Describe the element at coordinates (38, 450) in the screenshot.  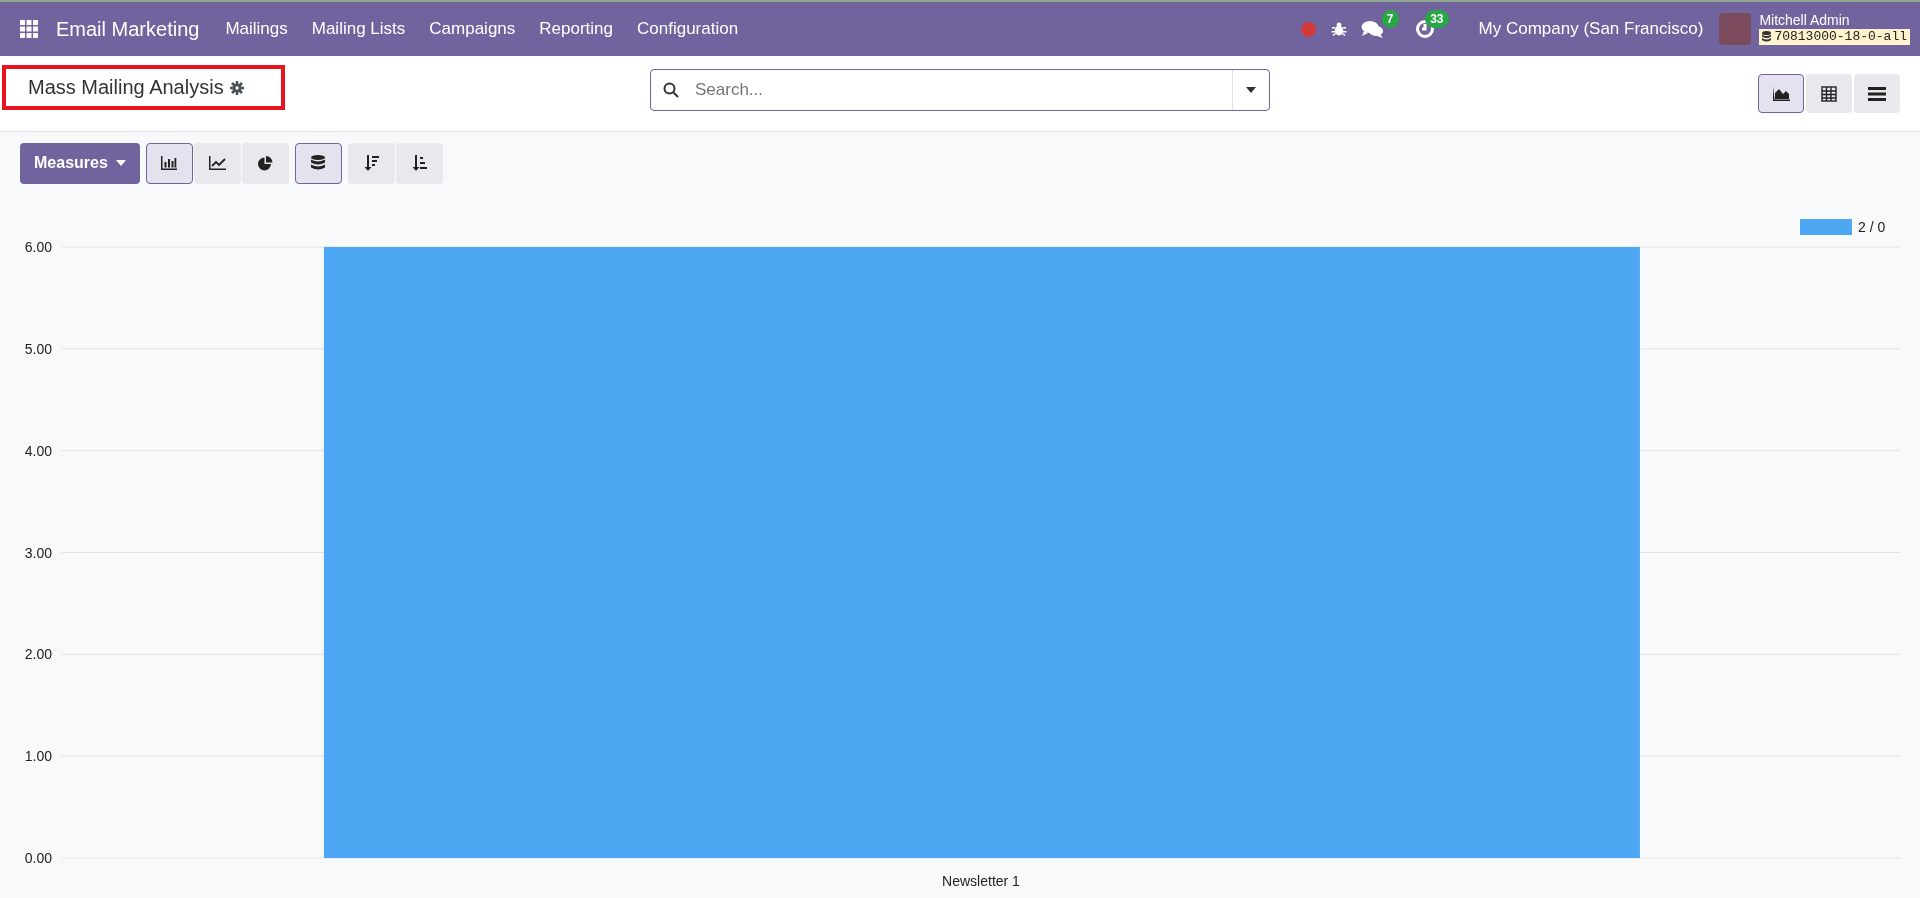
I see `y-axis-label: 4.00` at that location.